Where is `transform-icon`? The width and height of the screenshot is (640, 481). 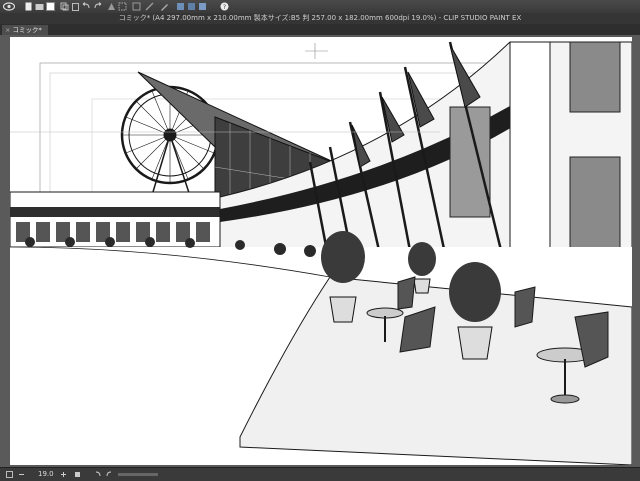
transform-icon is located at coordinates (122, 6).